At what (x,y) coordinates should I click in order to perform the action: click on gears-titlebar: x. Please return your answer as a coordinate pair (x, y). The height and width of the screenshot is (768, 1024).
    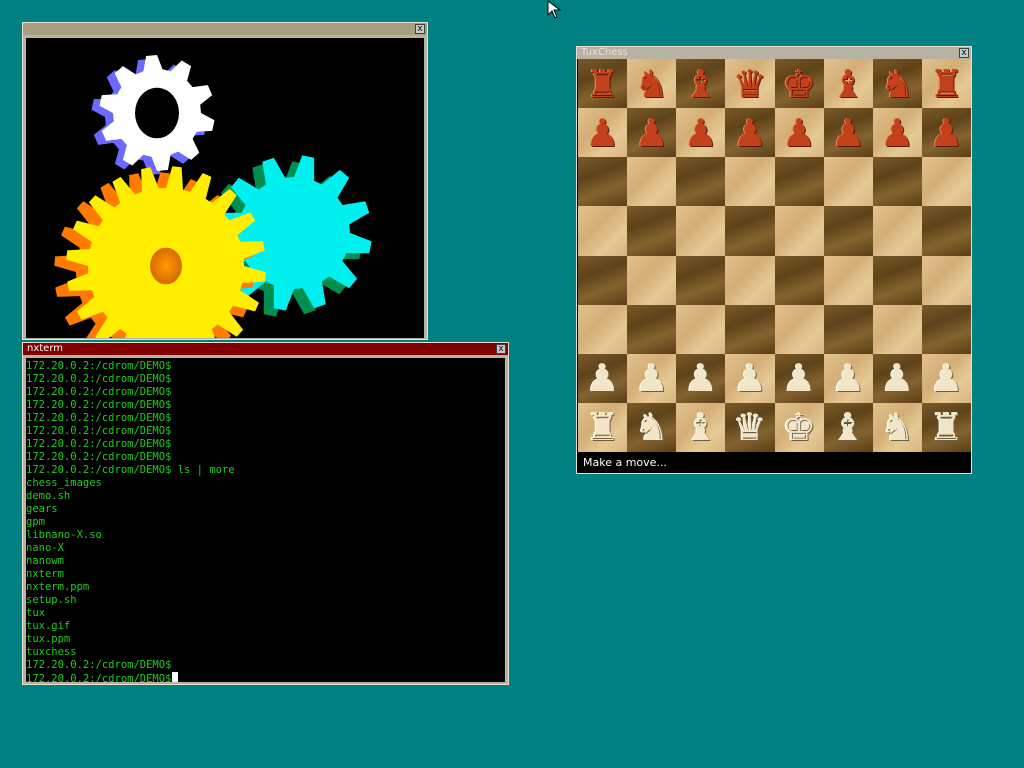
    Looking at the image, I should click on (225, 29).